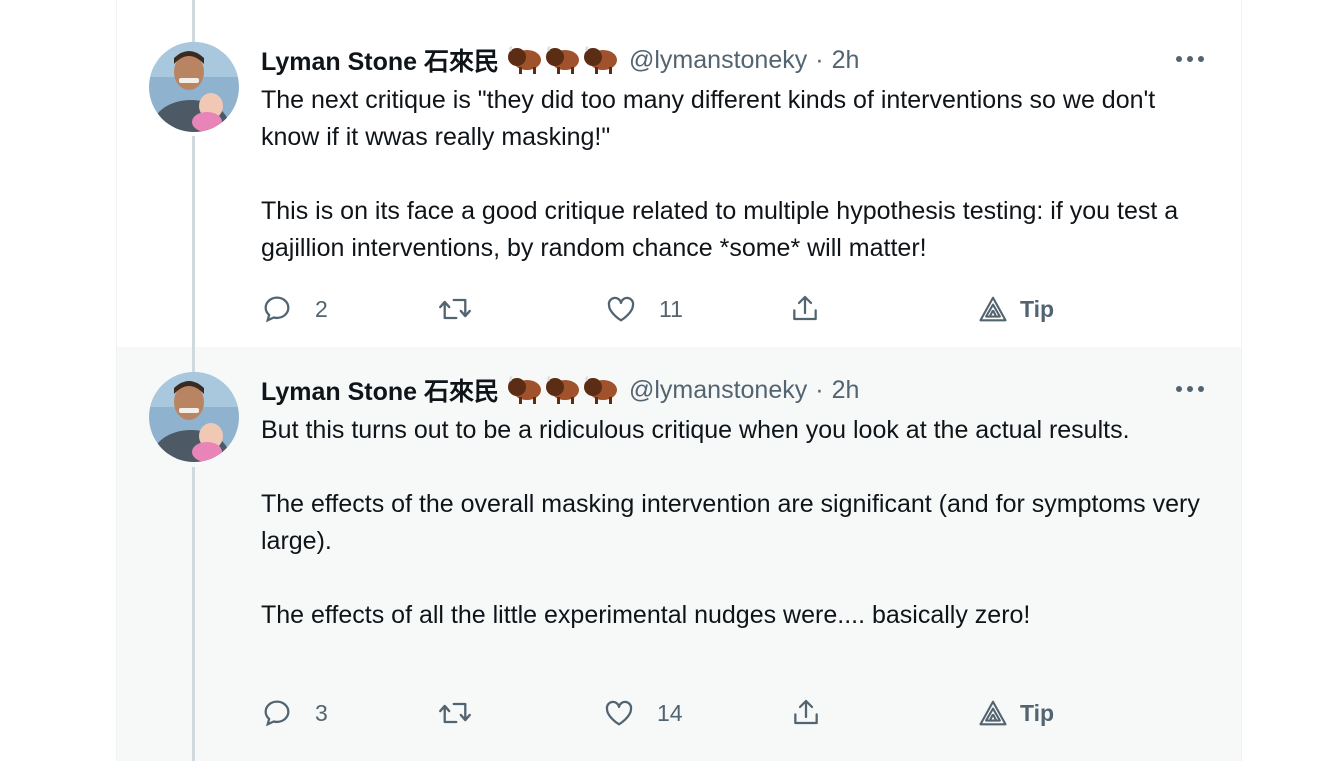 Image resolution: width=1338 pixels, height=761 pixels. I want to click on tweet-actions: 2 11 Tip, so click(671, 309).